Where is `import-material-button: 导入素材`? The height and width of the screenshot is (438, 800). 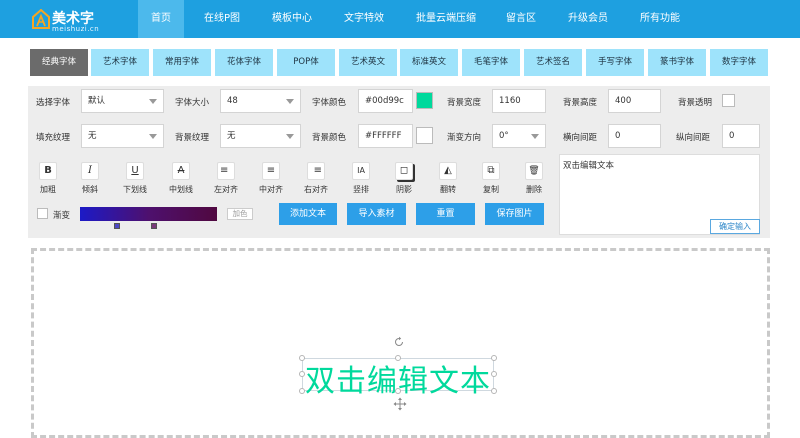
import-material-button: 导入素材 is located at coordinates (376, 214).